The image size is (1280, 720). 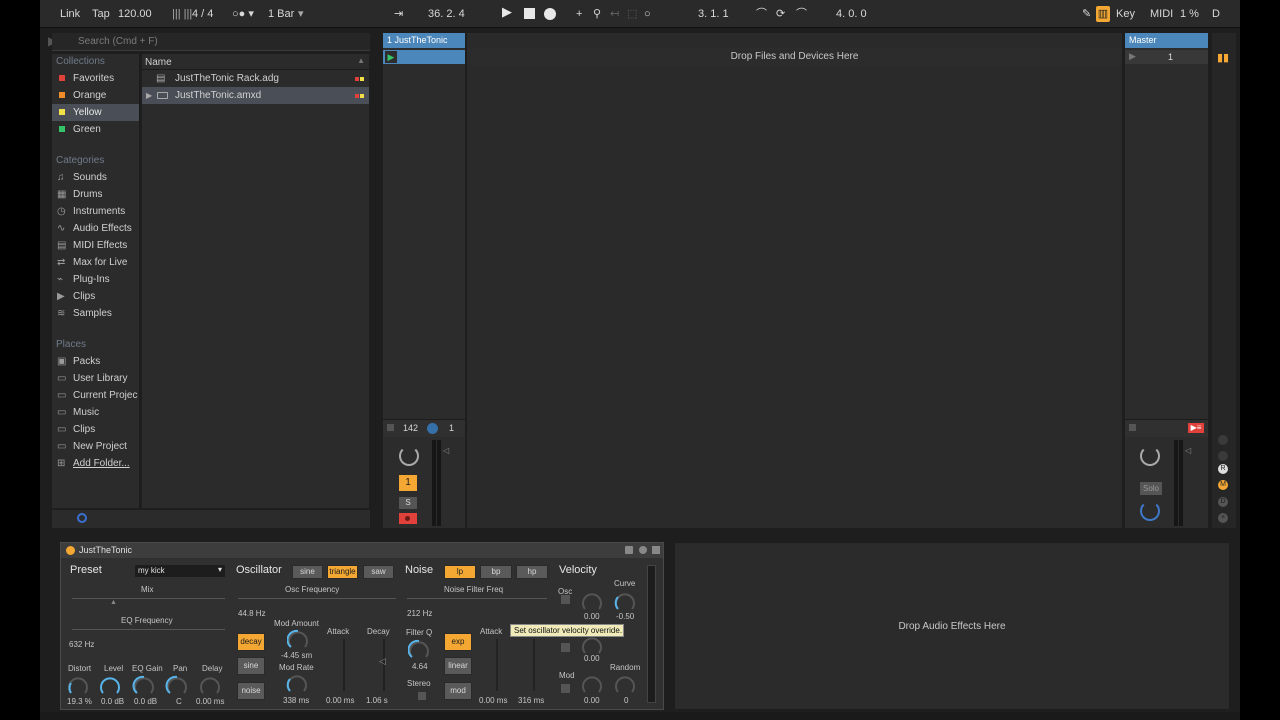 I want to click on collection-item: Favorites, so click(x=95, y=78).